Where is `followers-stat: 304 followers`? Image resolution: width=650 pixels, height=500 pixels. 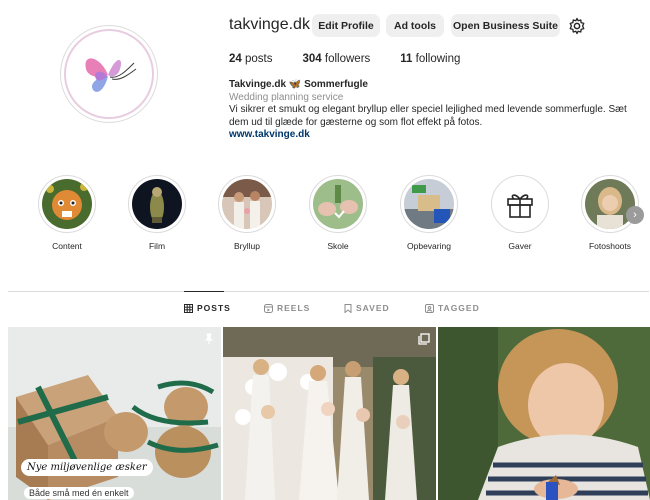
followers-stat: 304 followers is located at coordinates (337, 59).